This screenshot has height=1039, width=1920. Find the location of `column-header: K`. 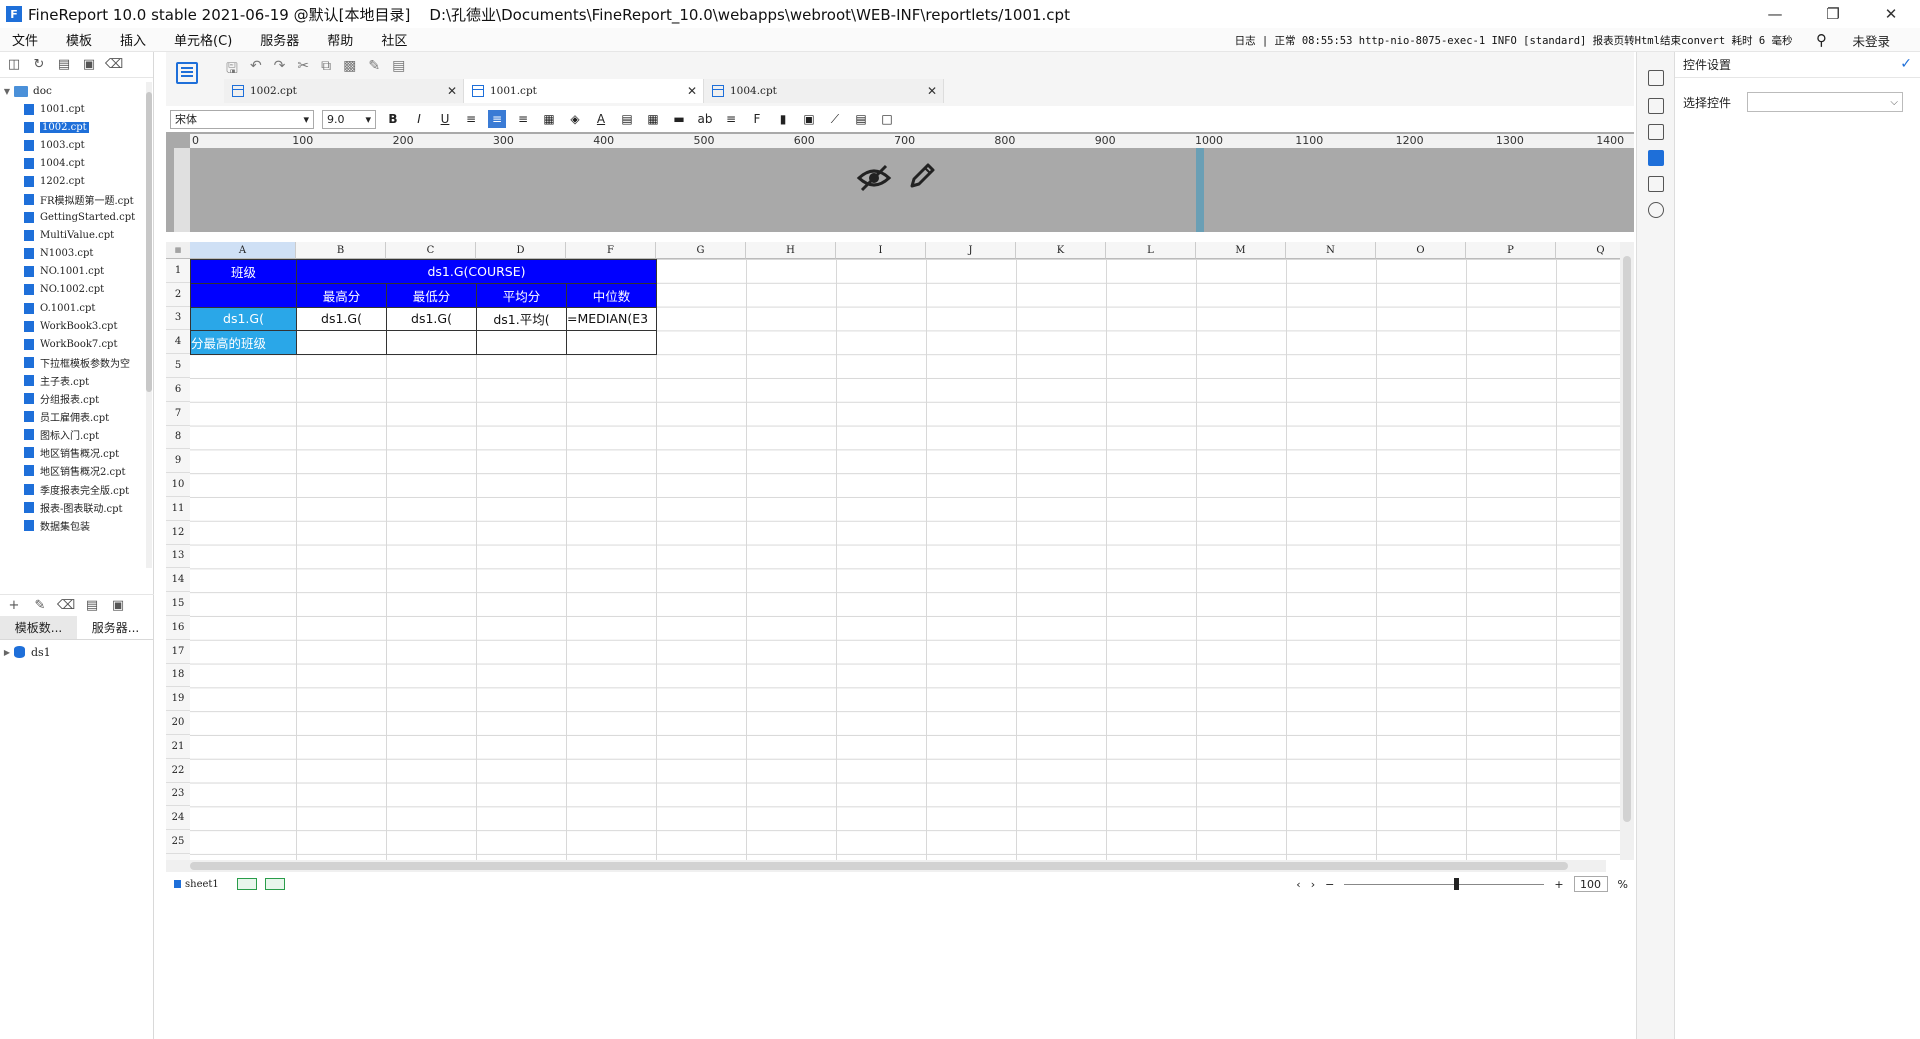

column-header: K is located at coordinates (1061, 250).